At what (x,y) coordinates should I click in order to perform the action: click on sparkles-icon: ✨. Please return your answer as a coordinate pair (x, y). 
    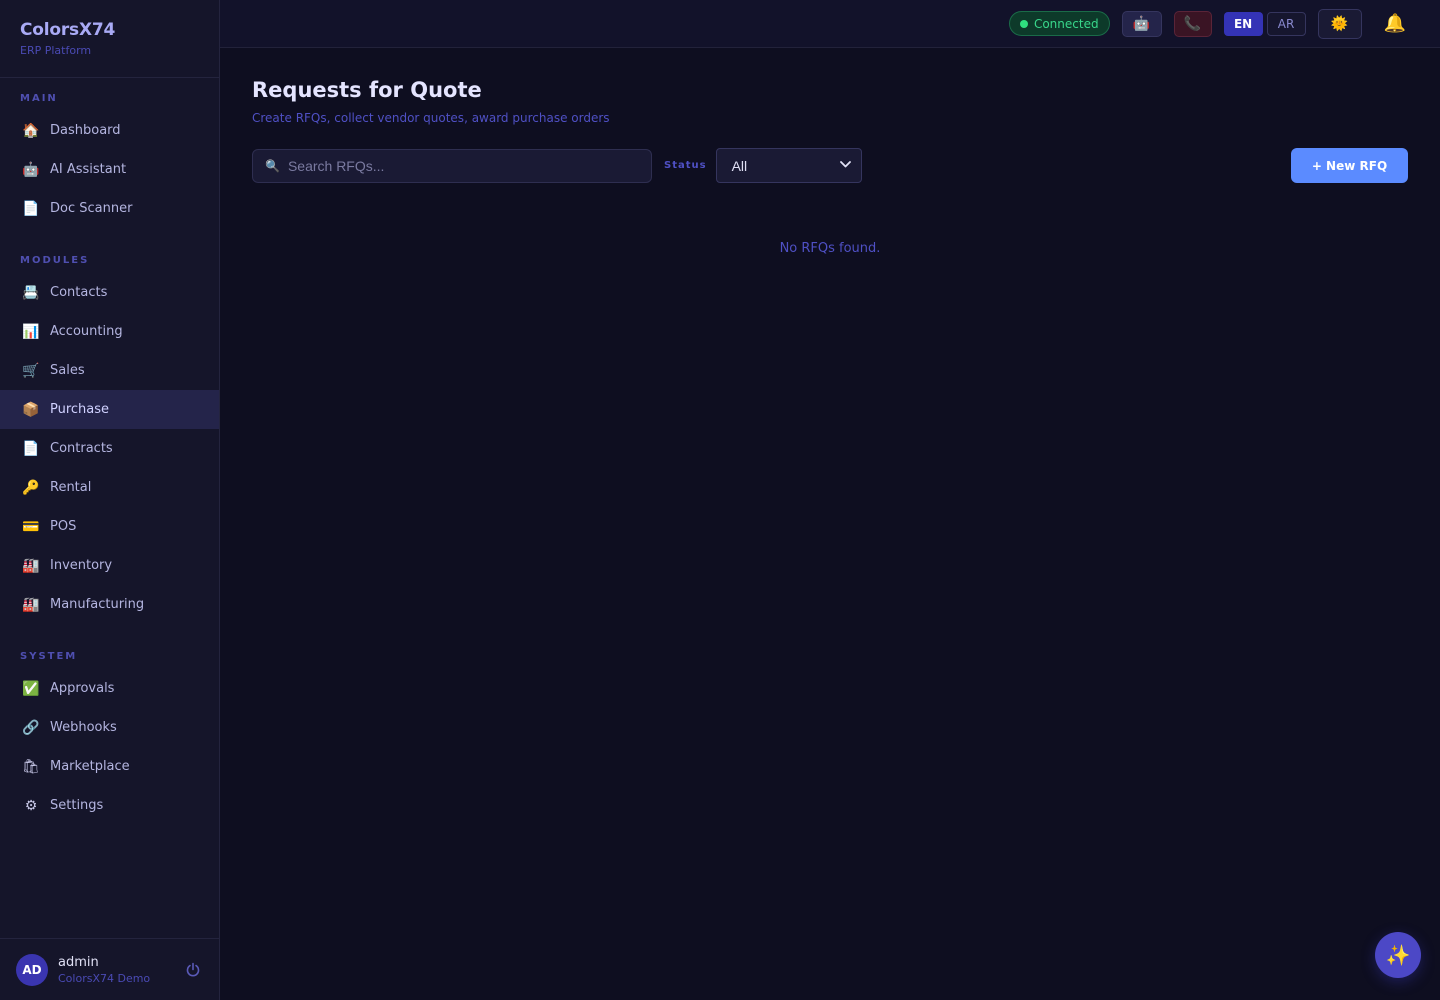
    Looking at the image, I should click on (1398, 955).